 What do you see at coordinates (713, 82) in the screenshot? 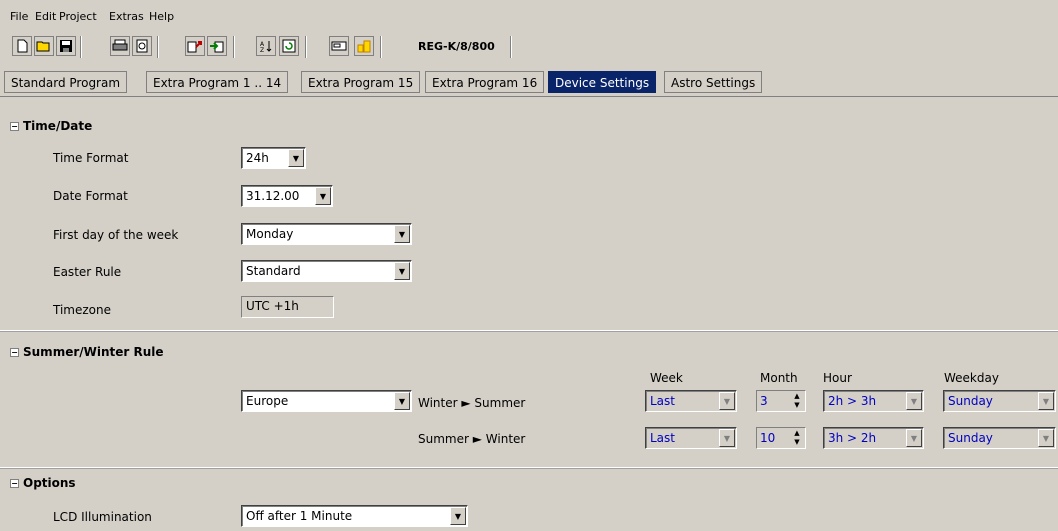
I see `tab-astro-settings: Astro Settings` at bounding box center [713, 82].